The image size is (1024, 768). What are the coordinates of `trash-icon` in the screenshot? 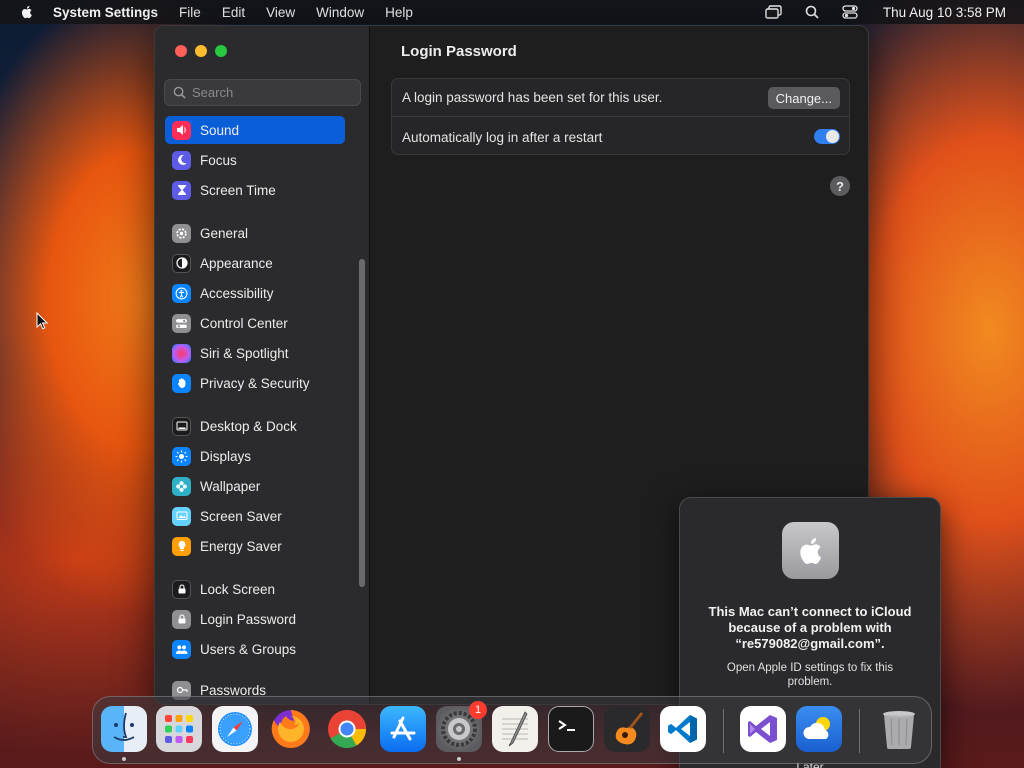 It's located at (899, 729).